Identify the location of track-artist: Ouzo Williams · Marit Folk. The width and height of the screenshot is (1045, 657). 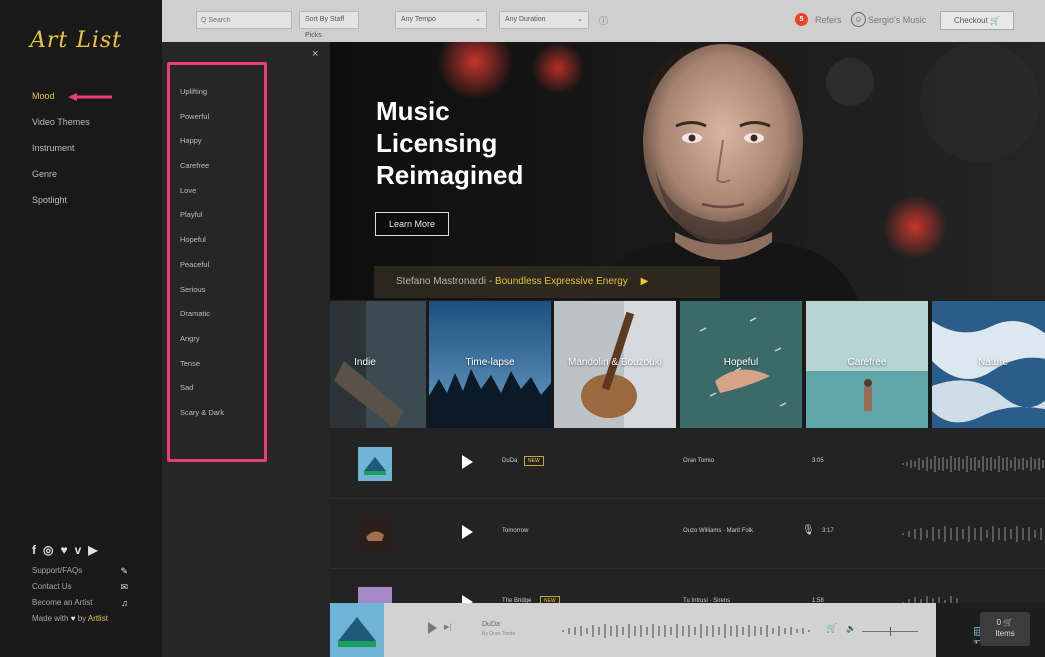
(718, 531).